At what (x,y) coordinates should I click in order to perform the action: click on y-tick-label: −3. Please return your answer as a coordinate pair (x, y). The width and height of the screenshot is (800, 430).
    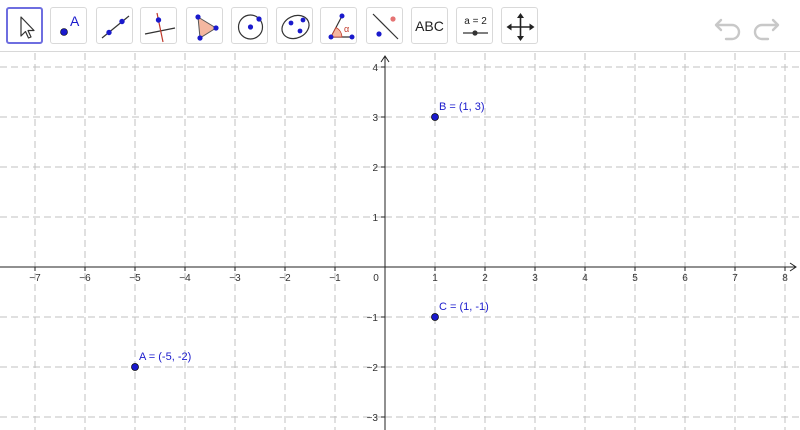
    Looking at the image, I should click on (373, 418).